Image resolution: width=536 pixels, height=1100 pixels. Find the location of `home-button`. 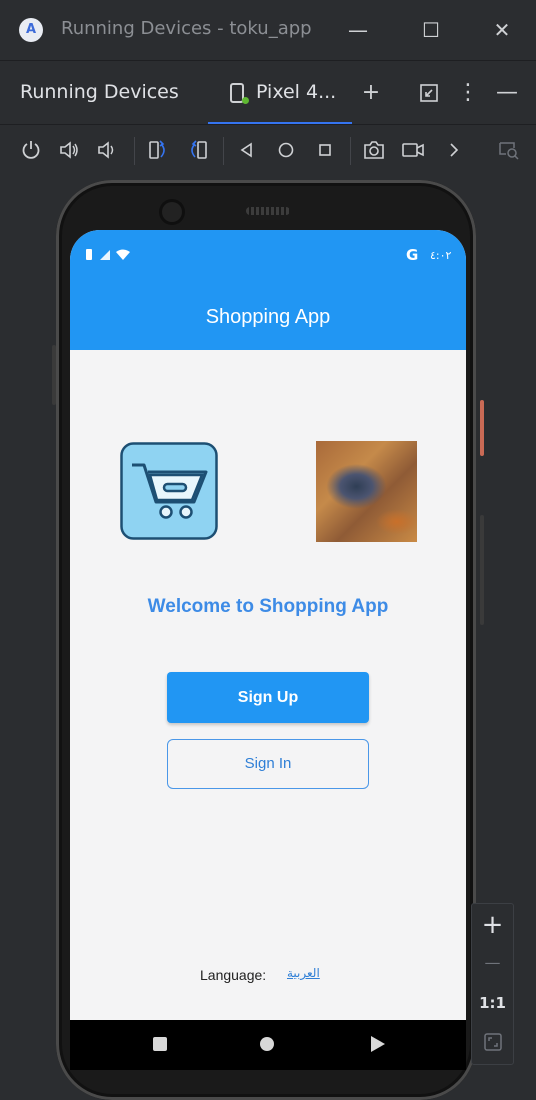

home-button is located at coordinates (286, 150).